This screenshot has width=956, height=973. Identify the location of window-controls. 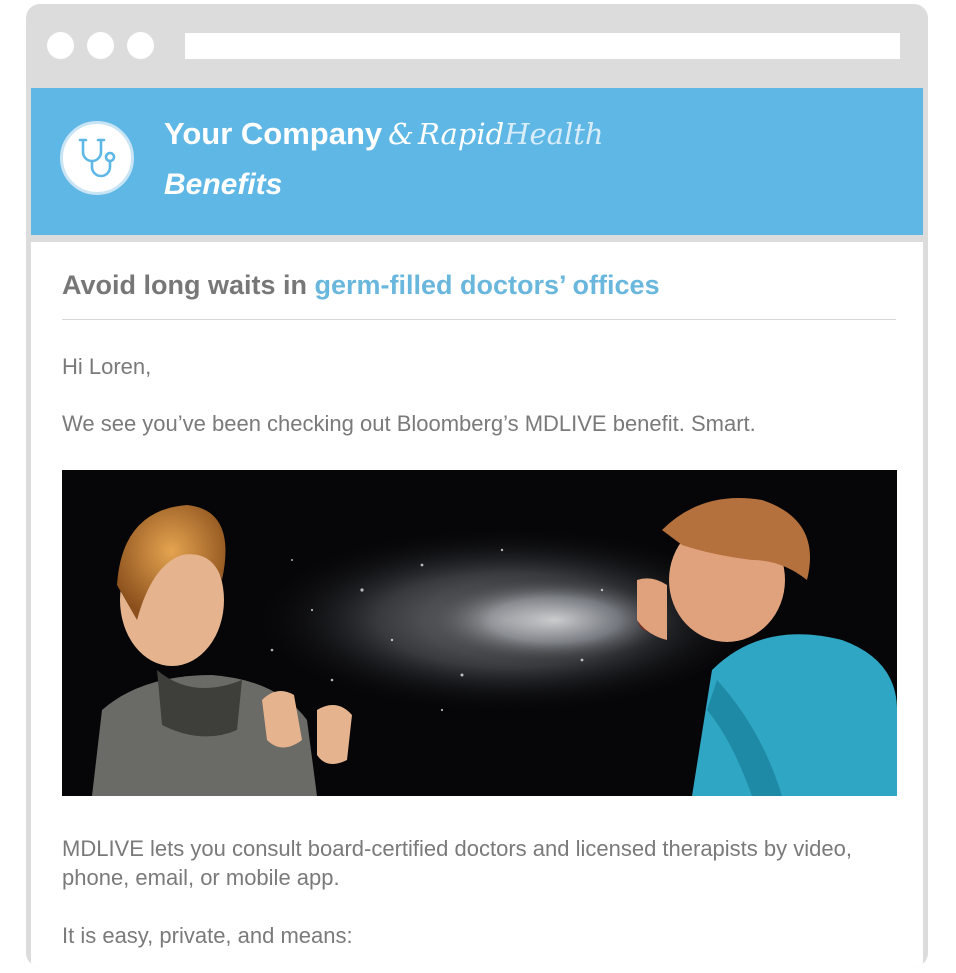
(100, 45).